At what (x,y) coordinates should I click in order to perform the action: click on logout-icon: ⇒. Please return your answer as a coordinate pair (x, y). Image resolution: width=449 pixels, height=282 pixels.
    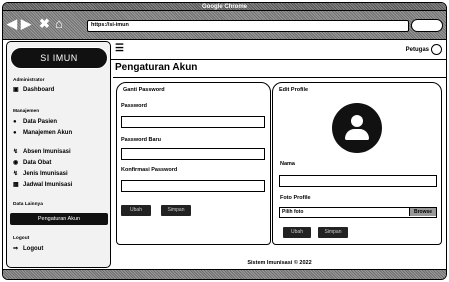
    Looking at the image, I should click on (16, 249).